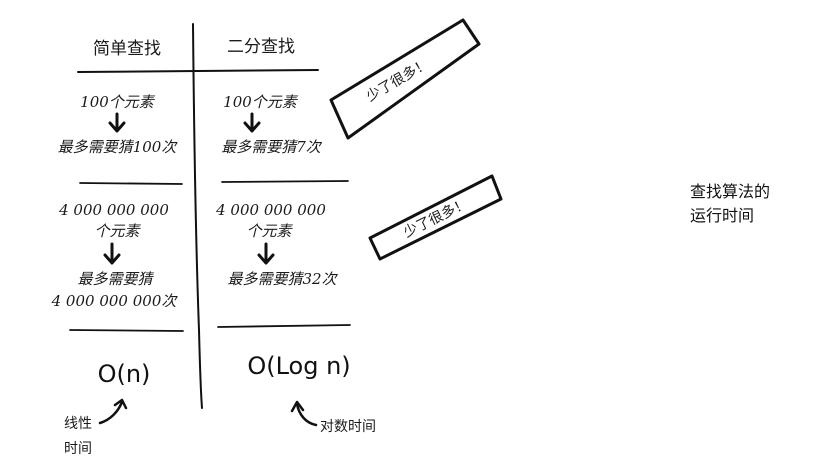  Describe the element at coordinates (78, 424) in the screenshot. I see `linear-time-note-line1: 线性` at that location.